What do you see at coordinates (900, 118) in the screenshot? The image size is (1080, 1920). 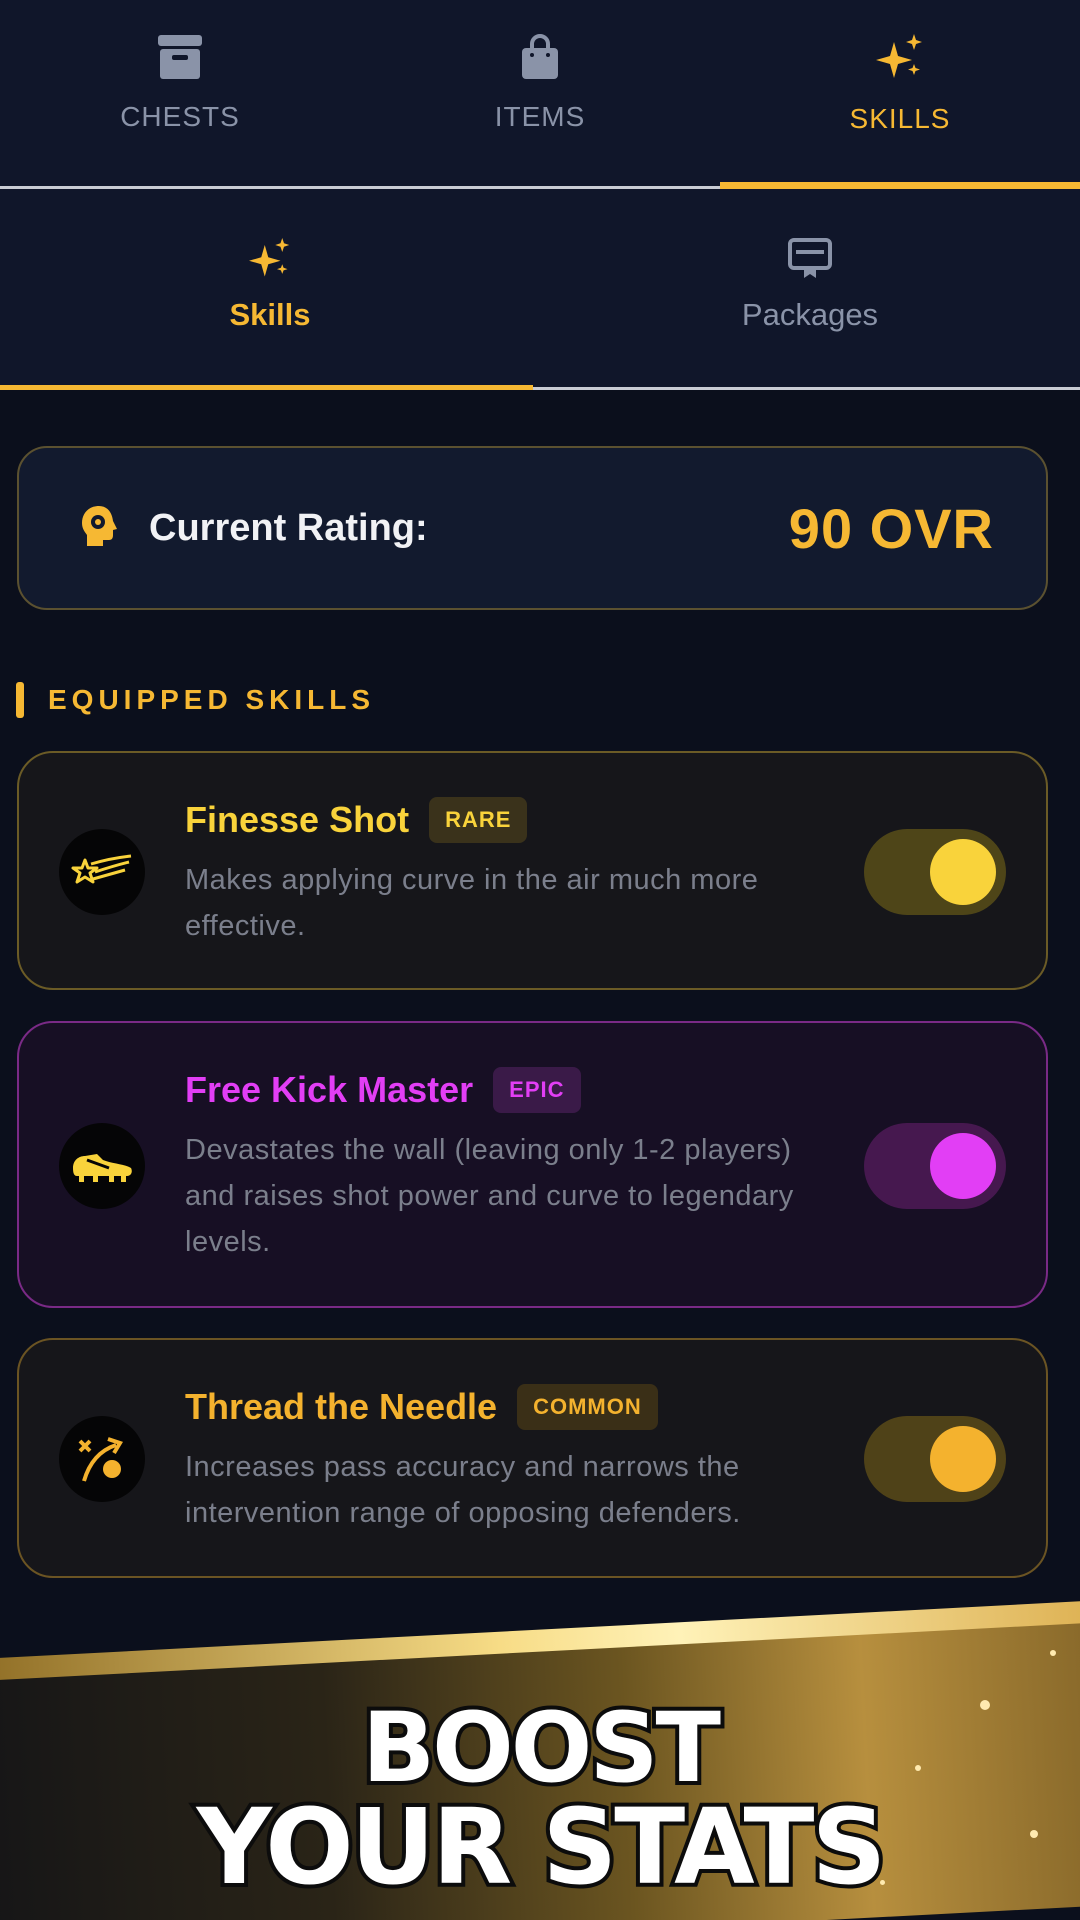 I see `tab-skills-label: SKILLS` at bounding box center [900, 118].